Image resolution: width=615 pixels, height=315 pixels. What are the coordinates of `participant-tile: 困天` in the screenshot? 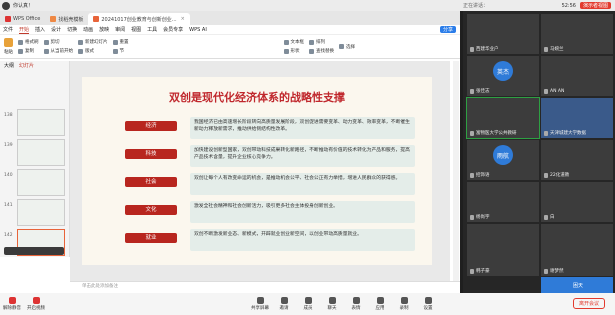 It's located at (577, 285).